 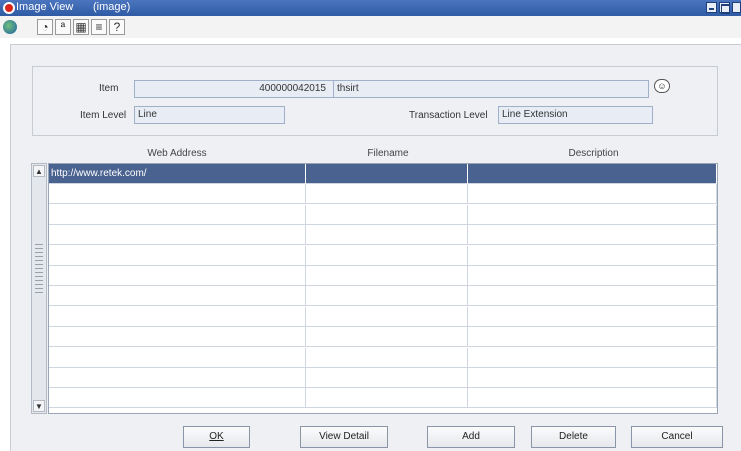 I want to click on item-field: 400000042015 thsirt, so click(x=391, y=89).